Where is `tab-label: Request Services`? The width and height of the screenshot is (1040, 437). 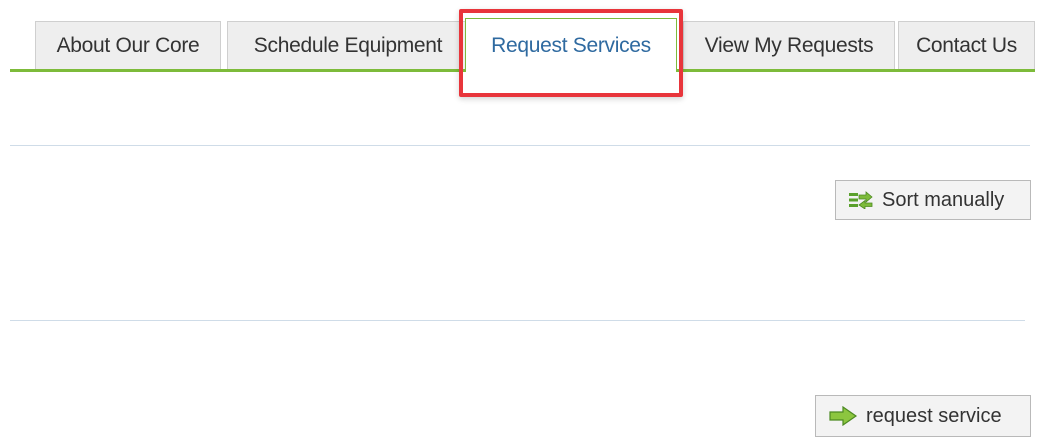
tab-label: Request Services is located at coordinates (571, 45).